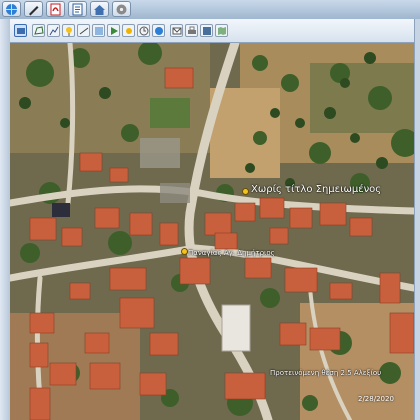  Describe the element at coordinates (68, 30) in the screenshot. I see `placemark-icon` at that location.